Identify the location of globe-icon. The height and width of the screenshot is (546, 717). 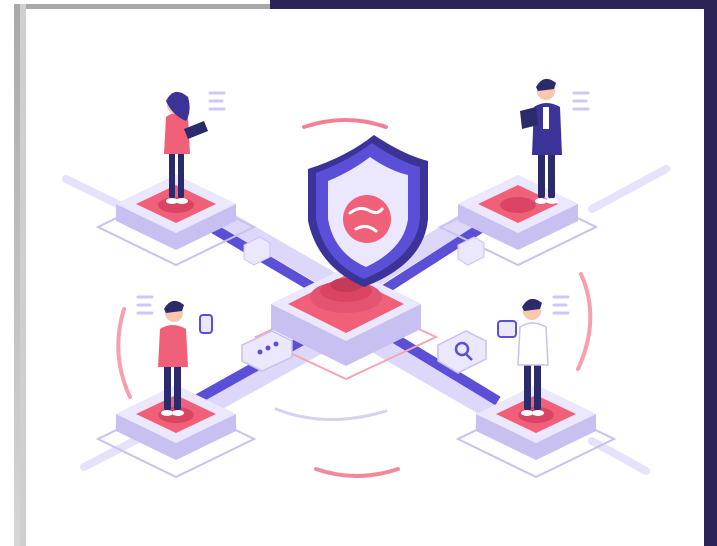
(367, 219).